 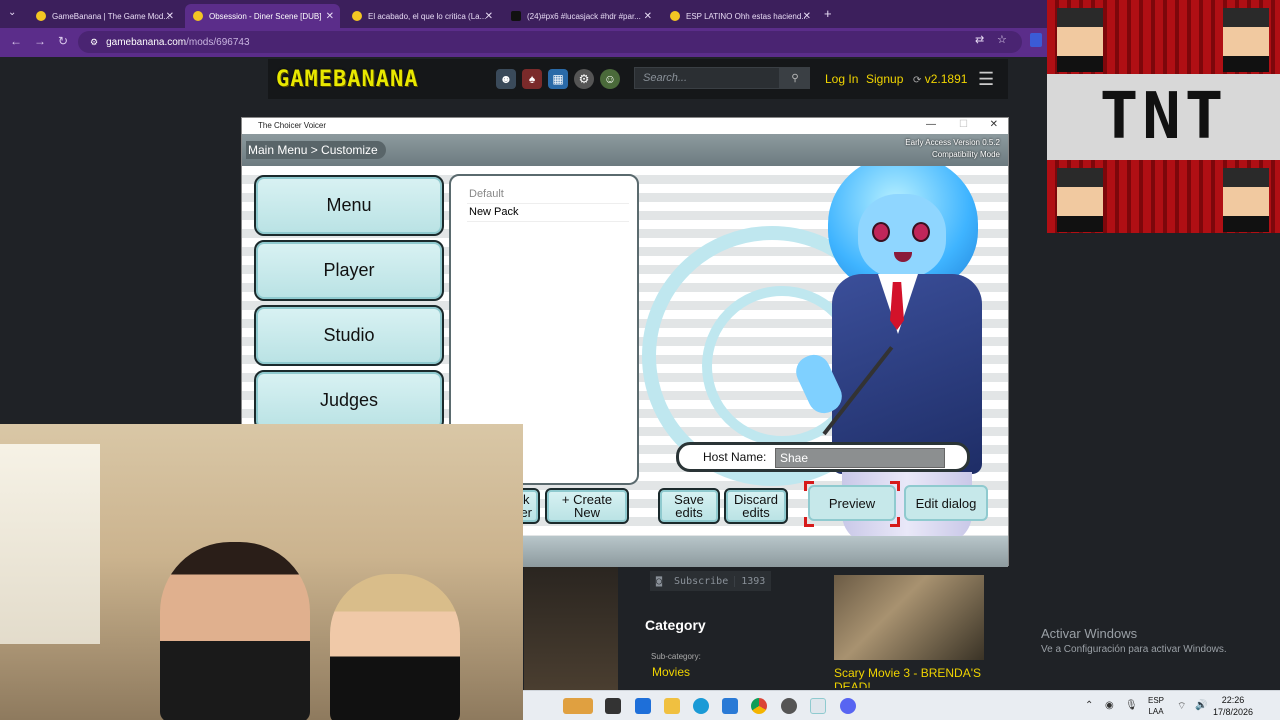 I want to click on subscribe-button: ◙ Subscribe 1393, so click(x=711, y=581).